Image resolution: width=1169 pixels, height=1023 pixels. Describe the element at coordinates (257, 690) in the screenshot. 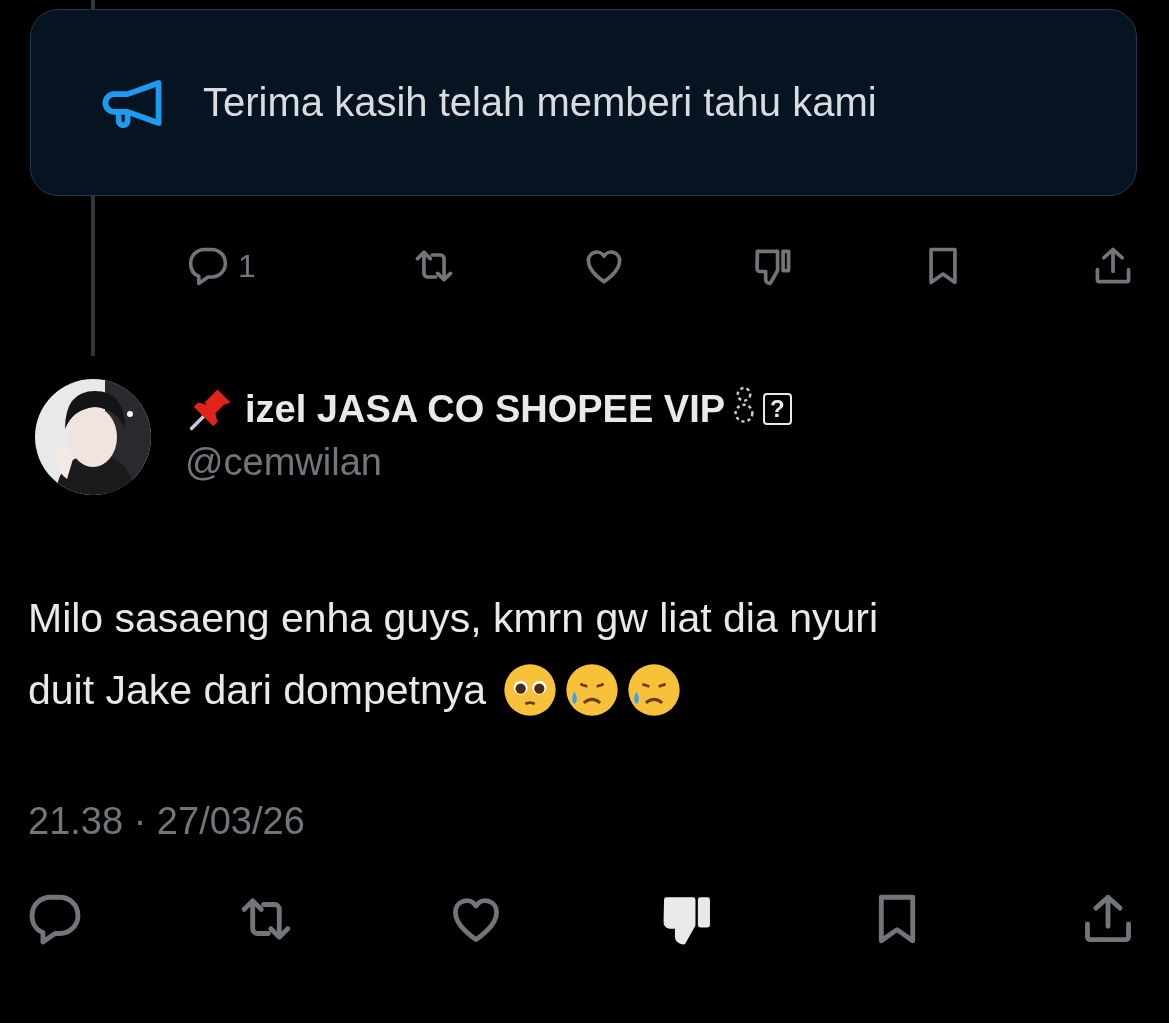

I see `tweet-text: duit Jake dari dompetnya` at that location.